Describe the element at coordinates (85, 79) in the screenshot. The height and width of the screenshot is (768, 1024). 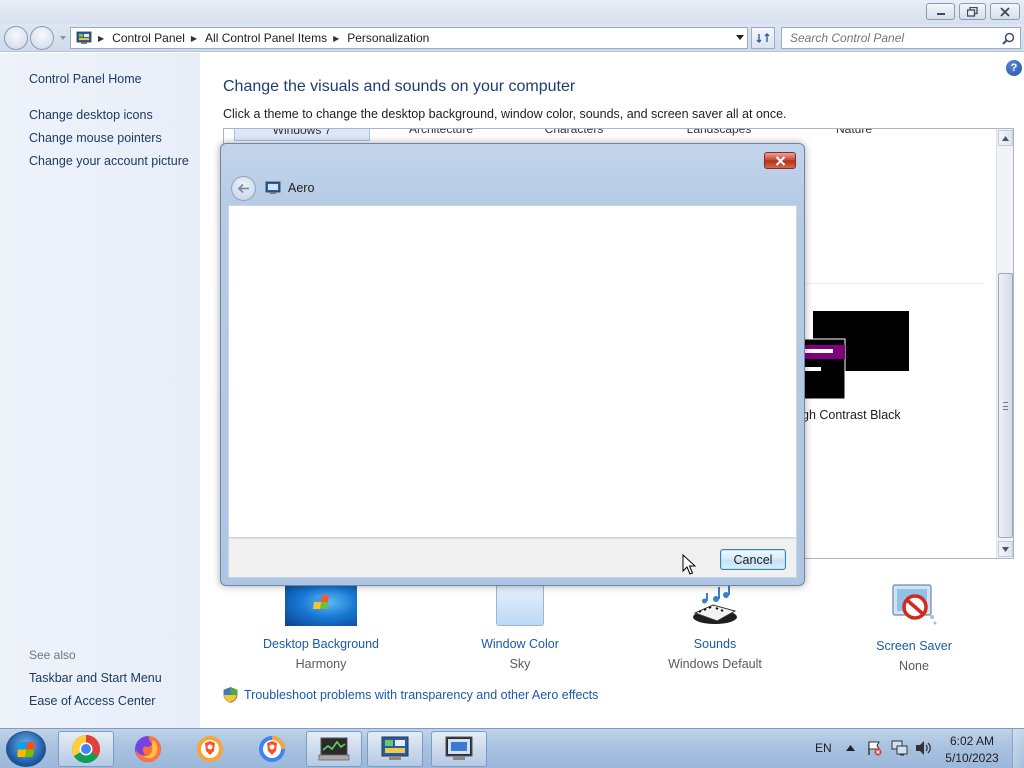
I see `control-panel-home-link: Control Panel Home` at that location.